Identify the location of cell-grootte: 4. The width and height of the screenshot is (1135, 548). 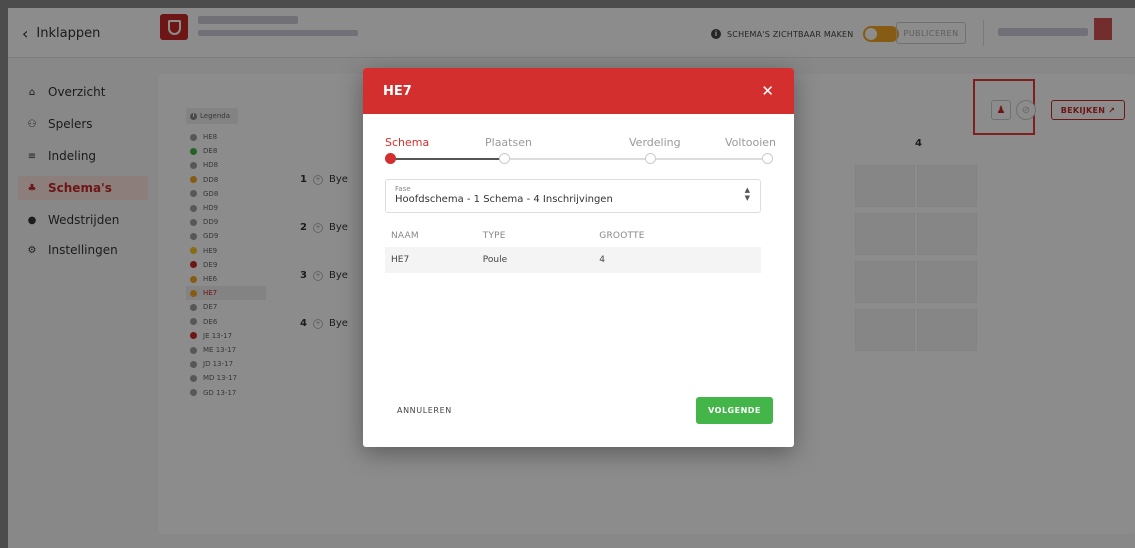
(680, 260).